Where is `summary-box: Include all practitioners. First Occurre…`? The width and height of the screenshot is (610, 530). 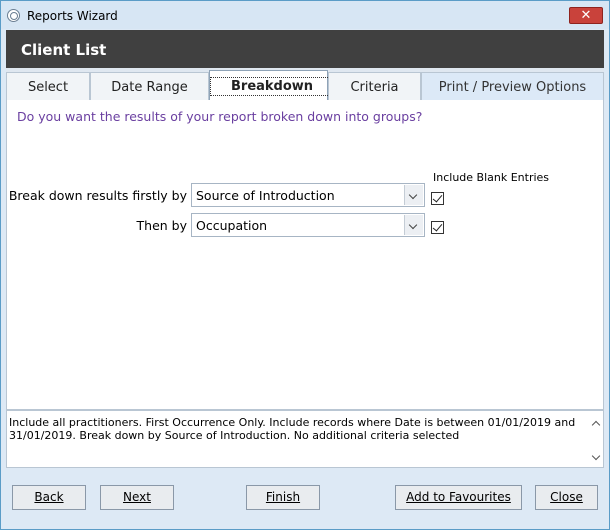
summary-box: Include all practitioners. First Occurre… is located at coordinates (305, 439).